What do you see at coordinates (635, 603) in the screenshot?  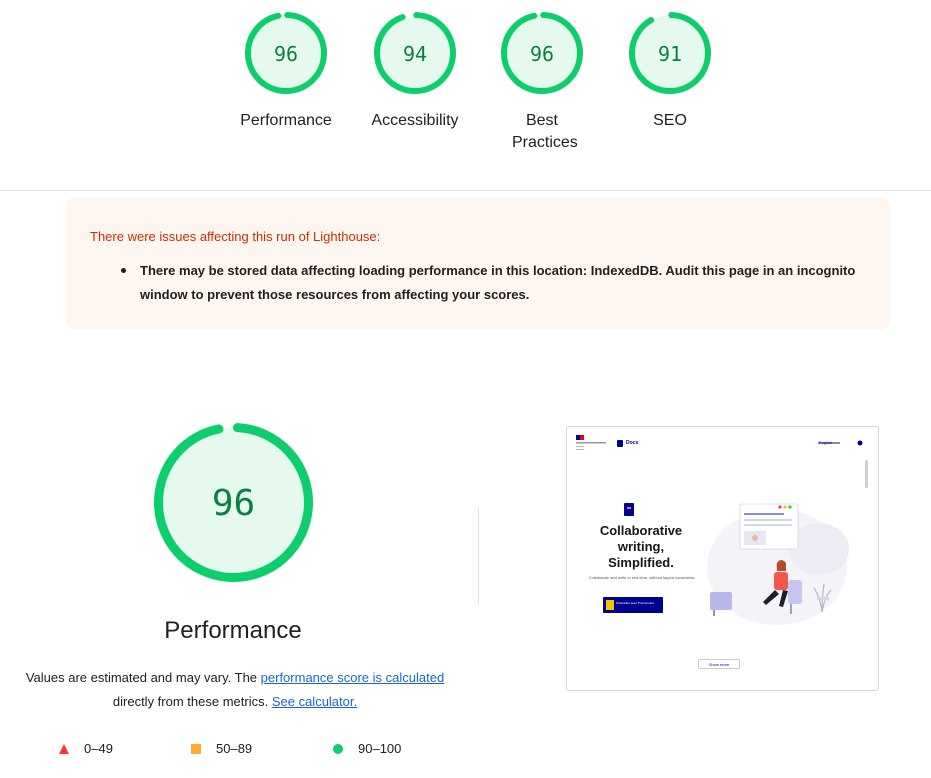 I see `screenshot-cta-label: S'identifier avec ProConnect` at bounding box center [635, 603].